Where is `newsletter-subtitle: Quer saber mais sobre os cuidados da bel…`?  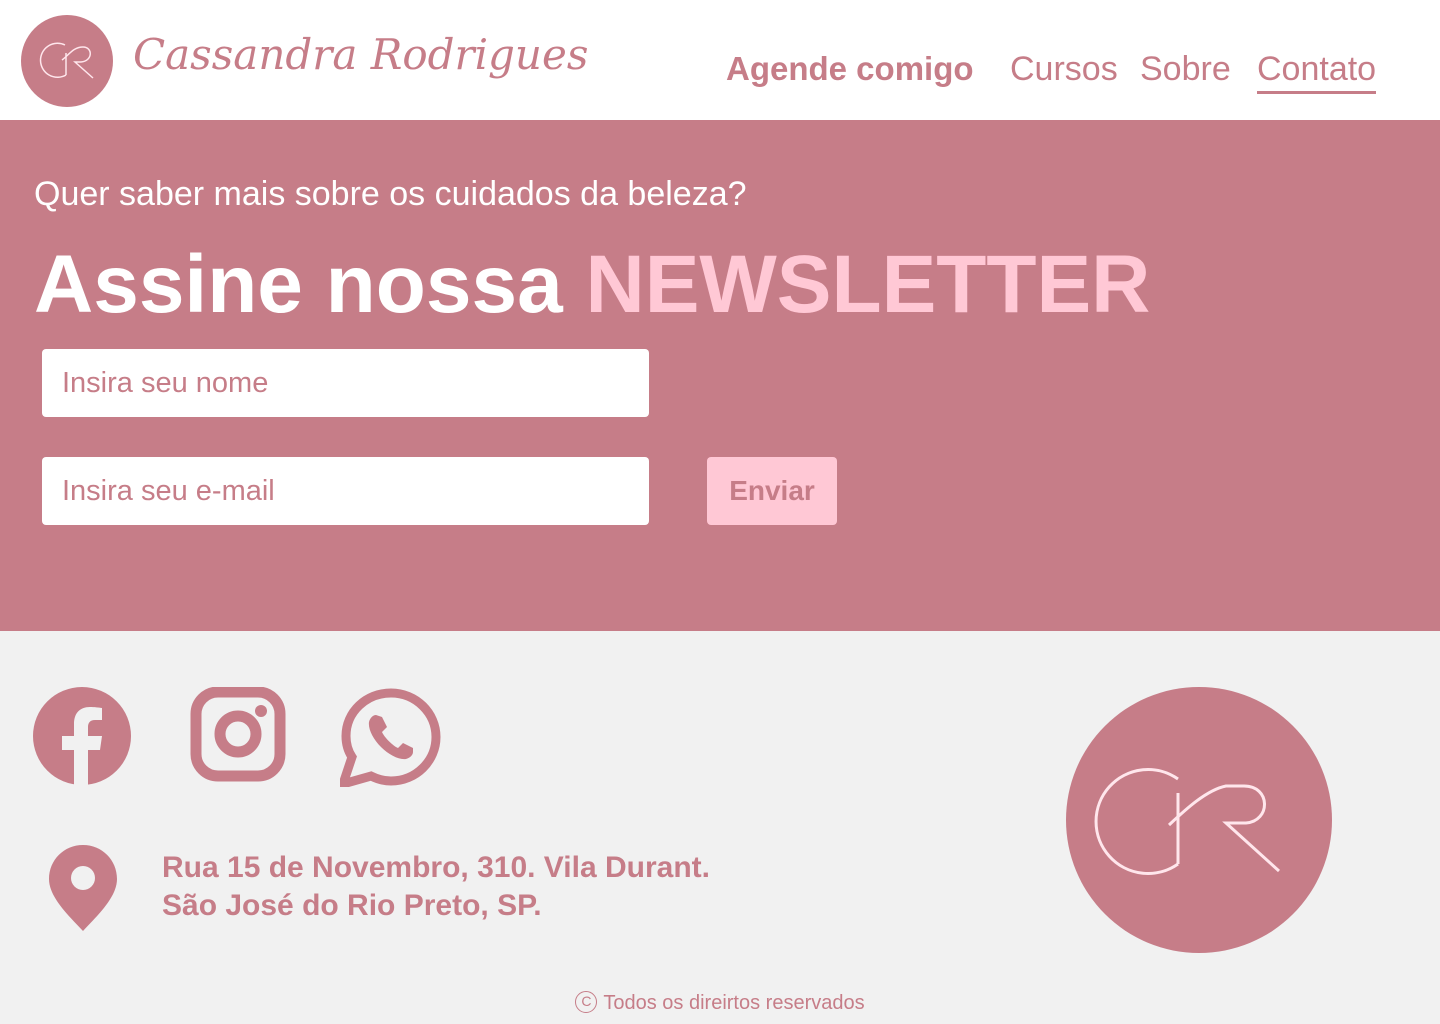
newsletter-subtitle: Quer saber mais sobre os cuidados da bel… is located at coordinates (390, 194).